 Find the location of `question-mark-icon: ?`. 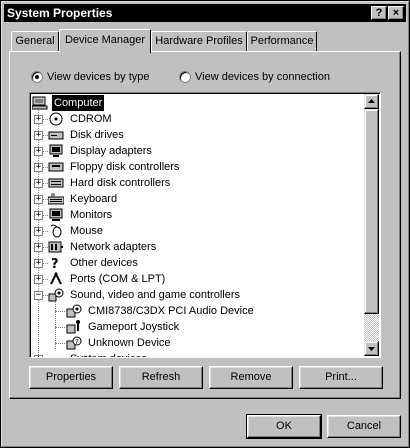

question-mark-icon: ? is located at coordinates (55, 263).